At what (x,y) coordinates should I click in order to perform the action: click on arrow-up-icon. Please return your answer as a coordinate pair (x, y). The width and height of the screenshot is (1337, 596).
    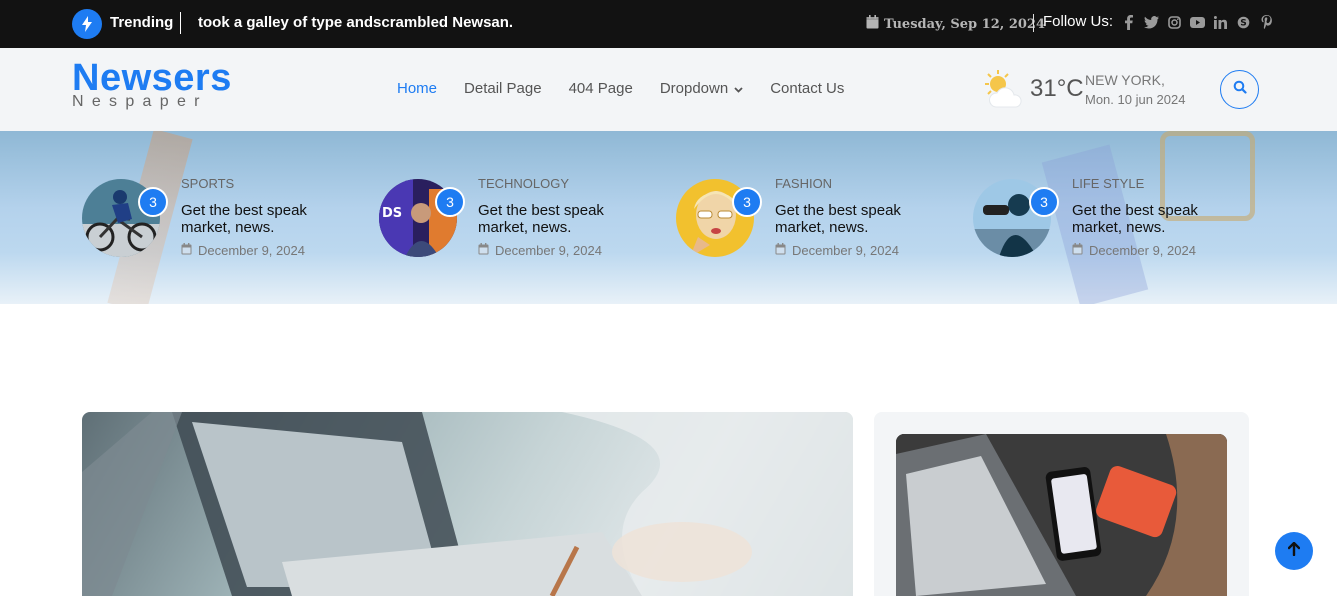
    Looking at the image, I should click on (1294, 550).